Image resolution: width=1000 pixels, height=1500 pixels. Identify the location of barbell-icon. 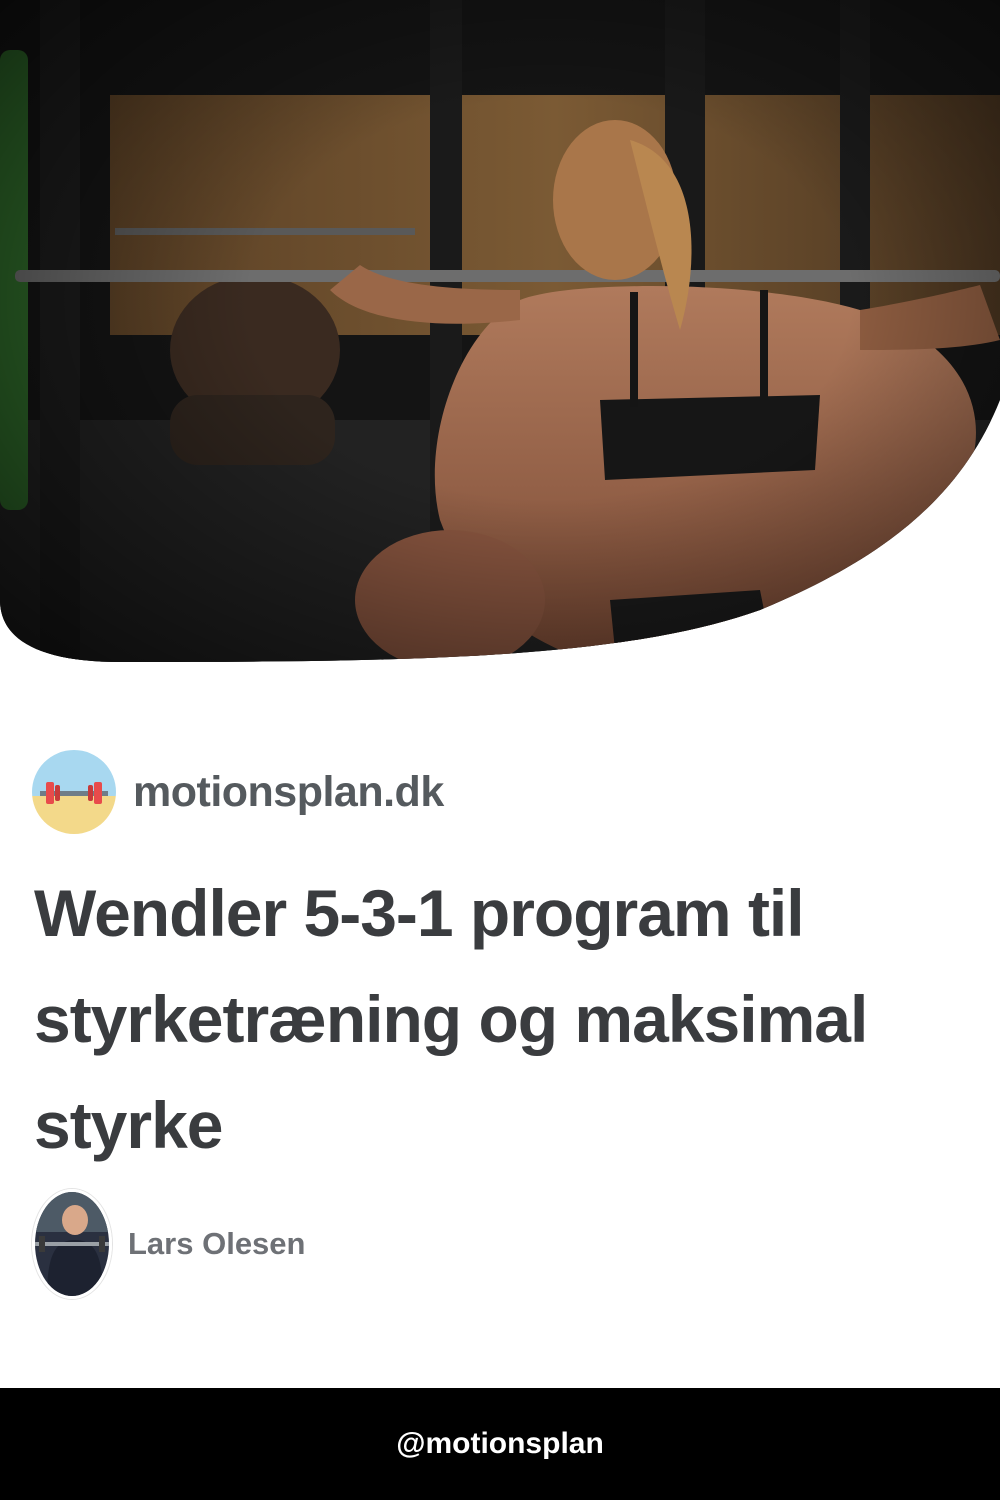
(74, 792).